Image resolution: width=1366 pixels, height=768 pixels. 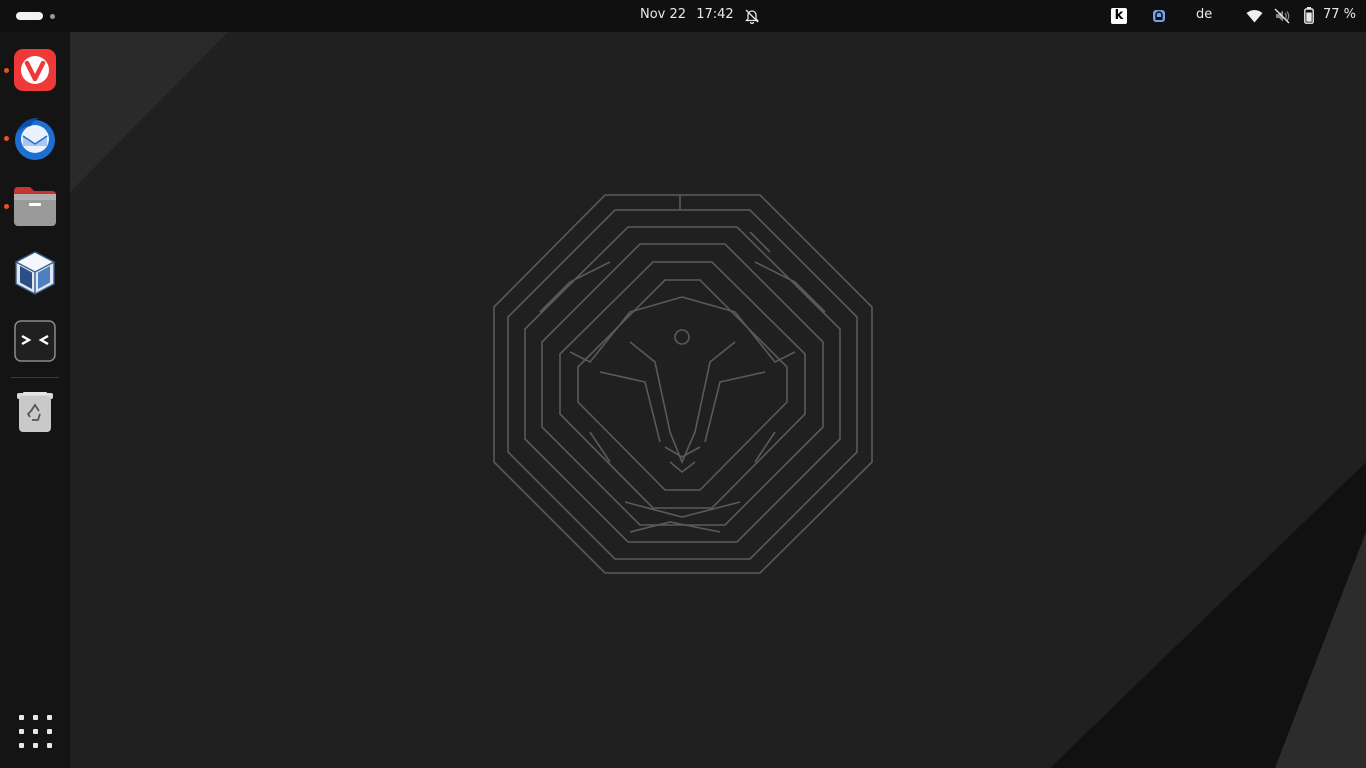 What do you see at coordinates (35, 70) in the screenshot?
I see `vivaldi-icon` at bounding box center [35, 70].